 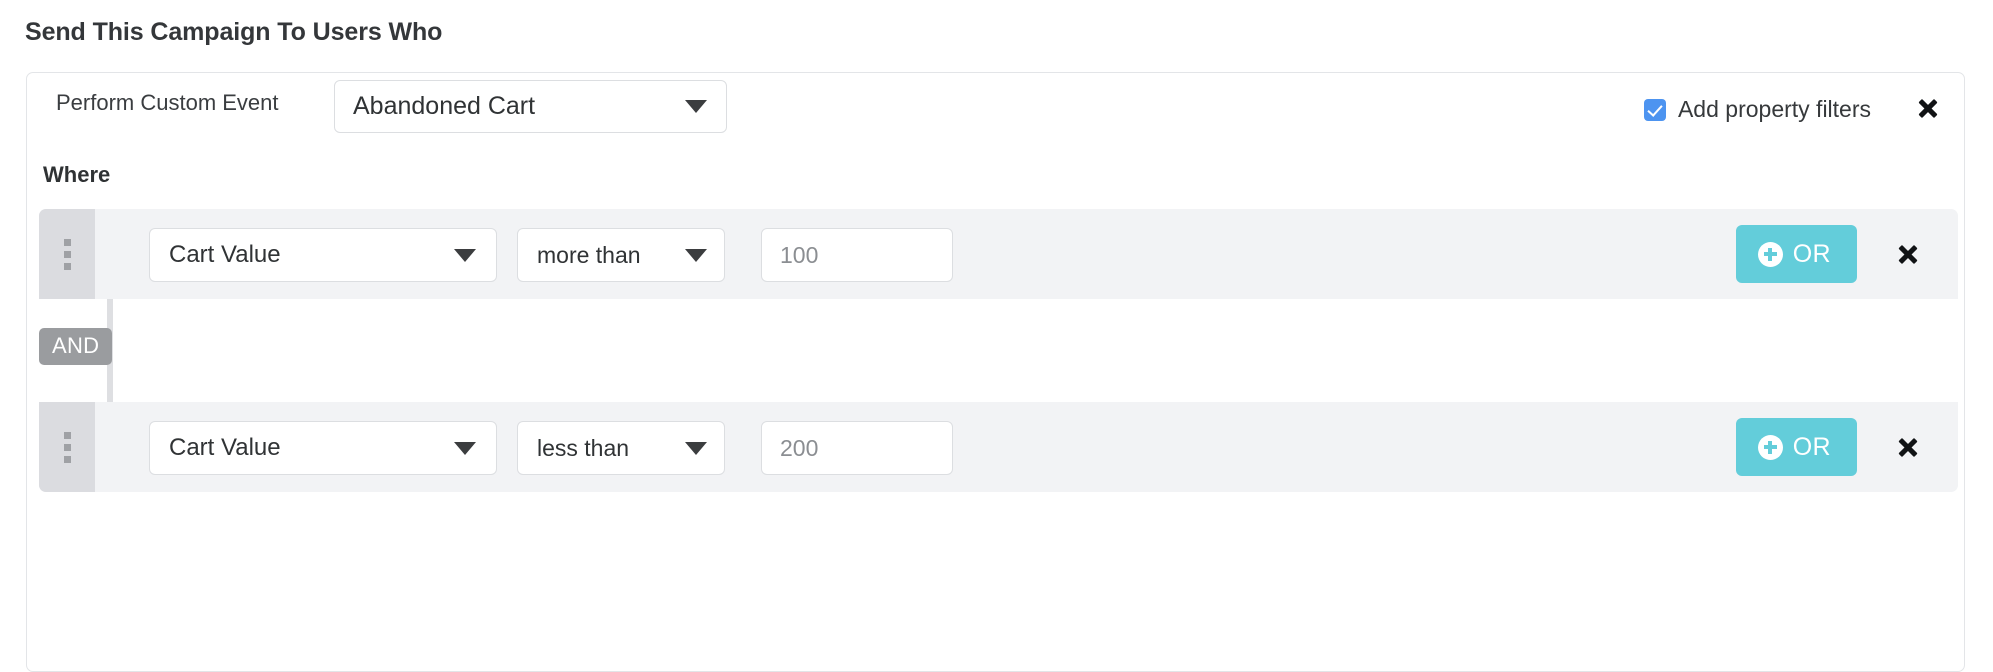 What do you see at coordinates (1774, 109) in the screenshot?
I see `add-property-filters-label: Add property filters` at bounding box center [1774, 109].